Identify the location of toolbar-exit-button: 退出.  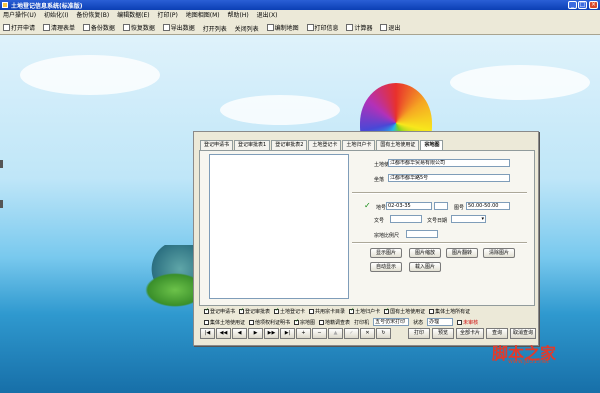
(390, 27).